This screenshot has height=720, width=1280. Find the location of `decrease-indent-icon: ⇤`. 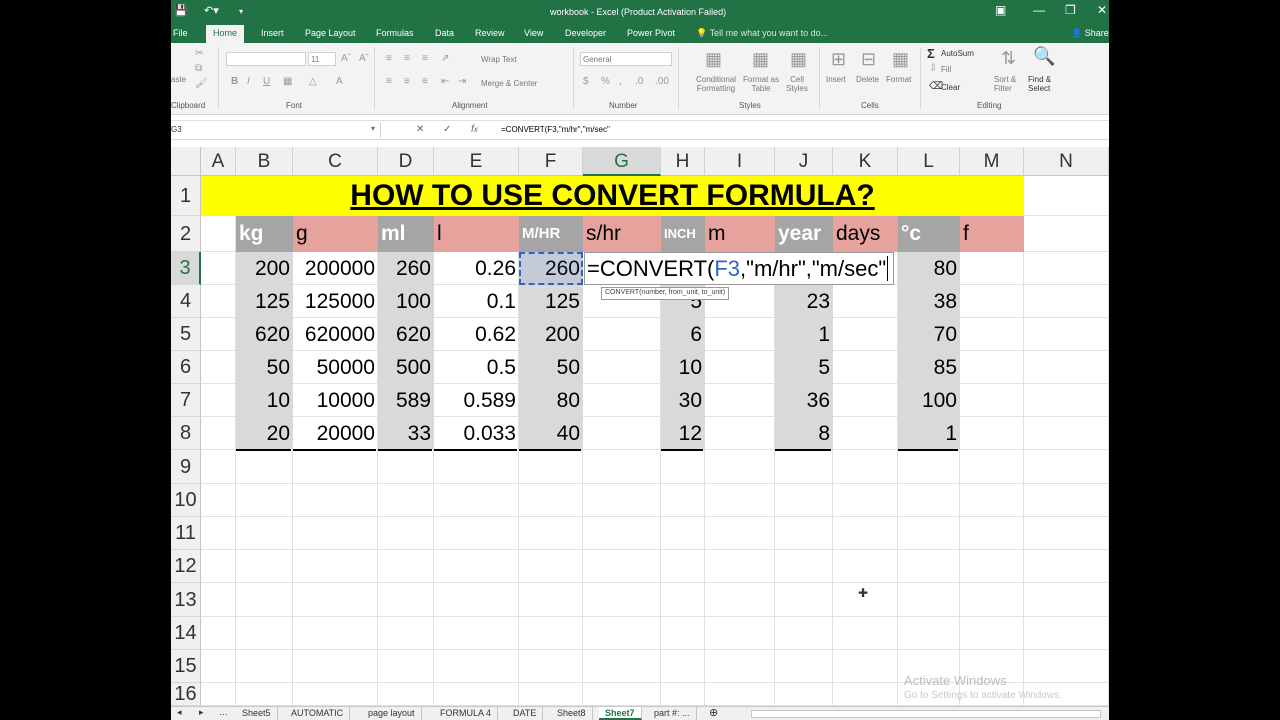

decrease-indent-icon: ⇤ is located at coordinates (445, 81).